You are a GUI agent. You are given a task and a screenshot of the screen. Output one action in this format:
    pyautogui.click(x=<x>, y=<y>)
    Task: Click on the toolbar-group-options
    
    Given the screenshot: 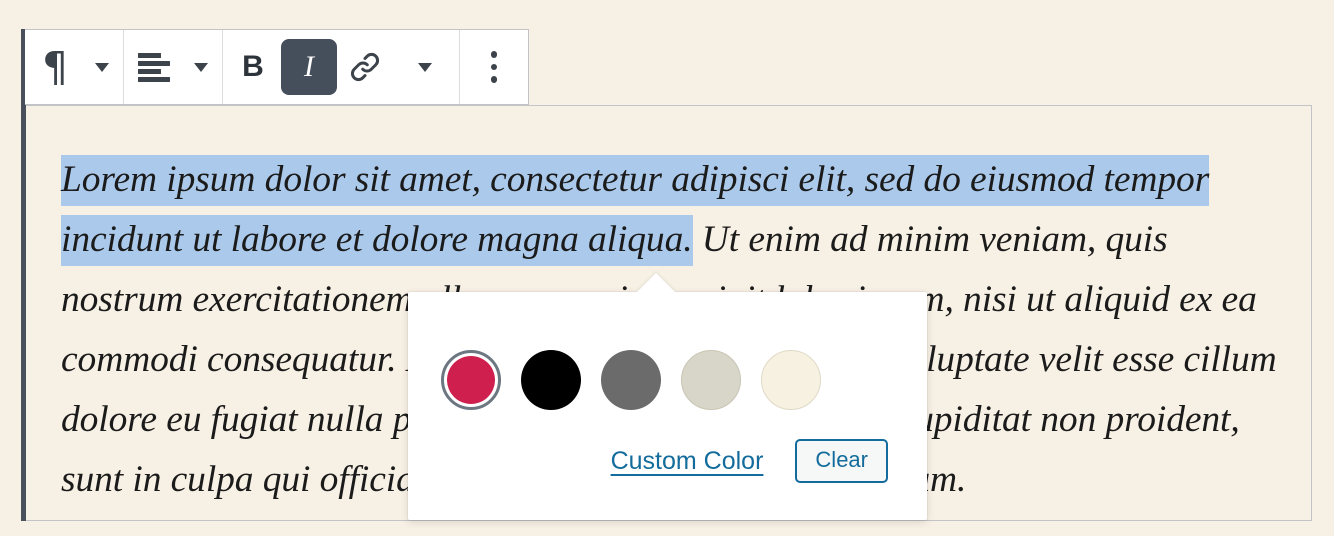 What is the action you would take?
    pyautogui.click(x=494, y=67)
    